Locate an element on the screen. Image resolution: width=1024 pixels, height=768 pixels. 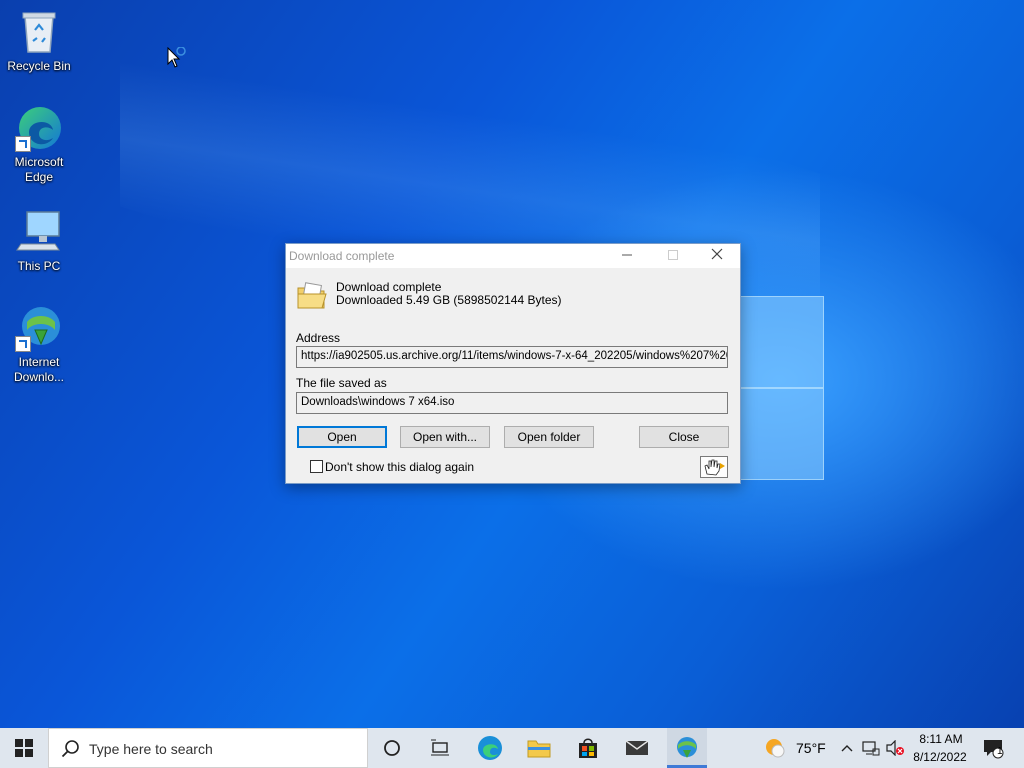
desktop-icon-recycle-bin: Recycle Bin is located at coordinates (39, 41).